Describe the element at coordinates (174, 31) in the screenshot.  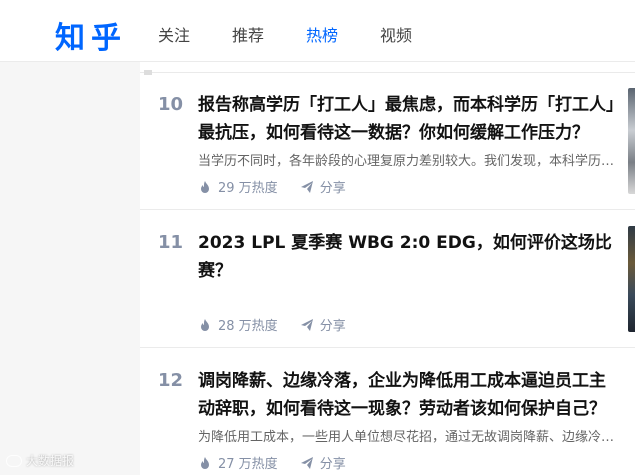
I see `tab-follow: 关注` at that location.